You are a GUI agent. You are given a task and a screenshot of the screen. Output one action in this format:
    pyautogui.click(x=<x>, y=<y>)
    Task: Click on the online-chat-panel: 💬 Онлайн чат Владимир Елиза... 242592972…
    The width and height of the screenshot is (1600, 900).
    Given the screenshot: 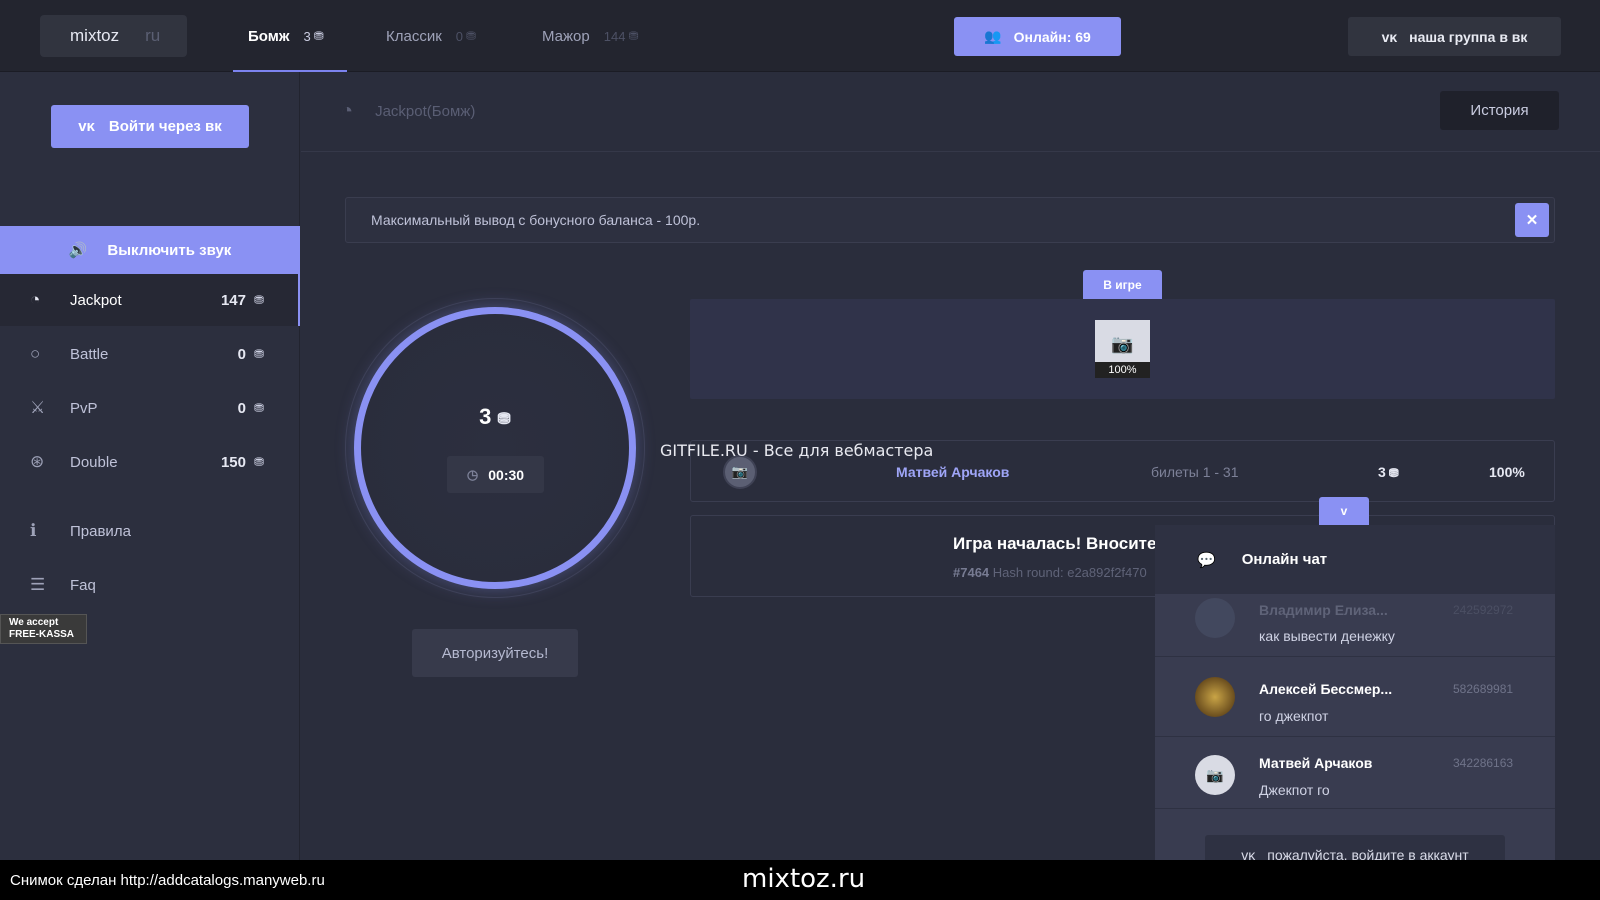 What is the action you would take?
    pyautogui.click(x=1355, y=692)
    